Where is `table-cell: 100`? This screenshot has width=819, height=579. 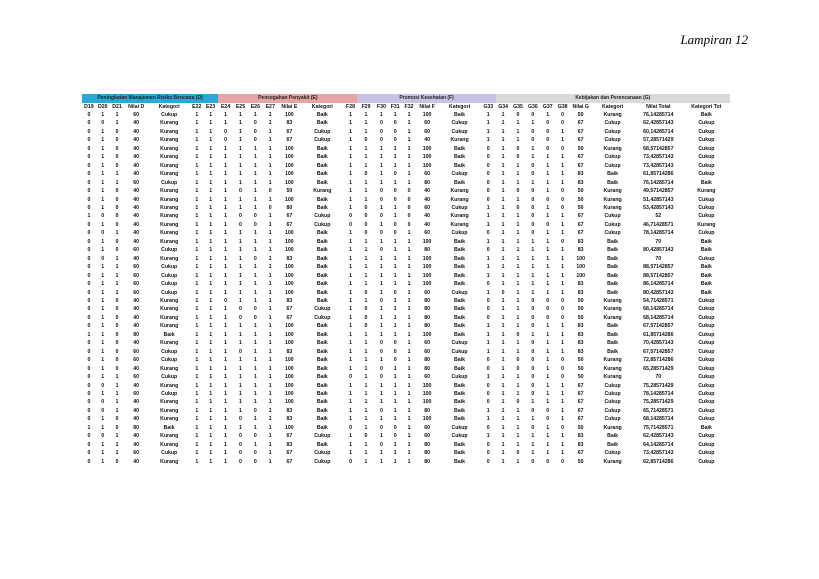 table-cell: 100 is located at coordinates (289, 165).